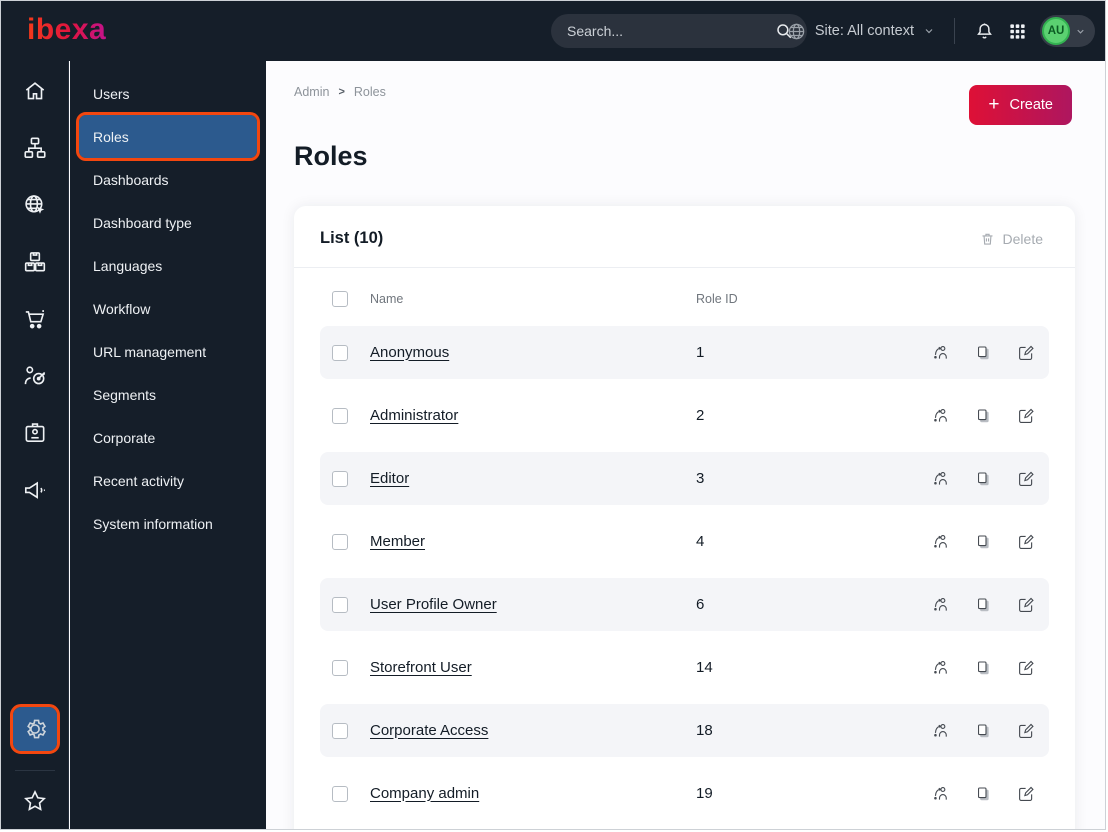 Image resolution: width=1108 pixels, height=832 pixels. What do you see at coordinates (397, 541) in the screenshot?
I see `role-name-link: Member` at bounding box center [397, 541].